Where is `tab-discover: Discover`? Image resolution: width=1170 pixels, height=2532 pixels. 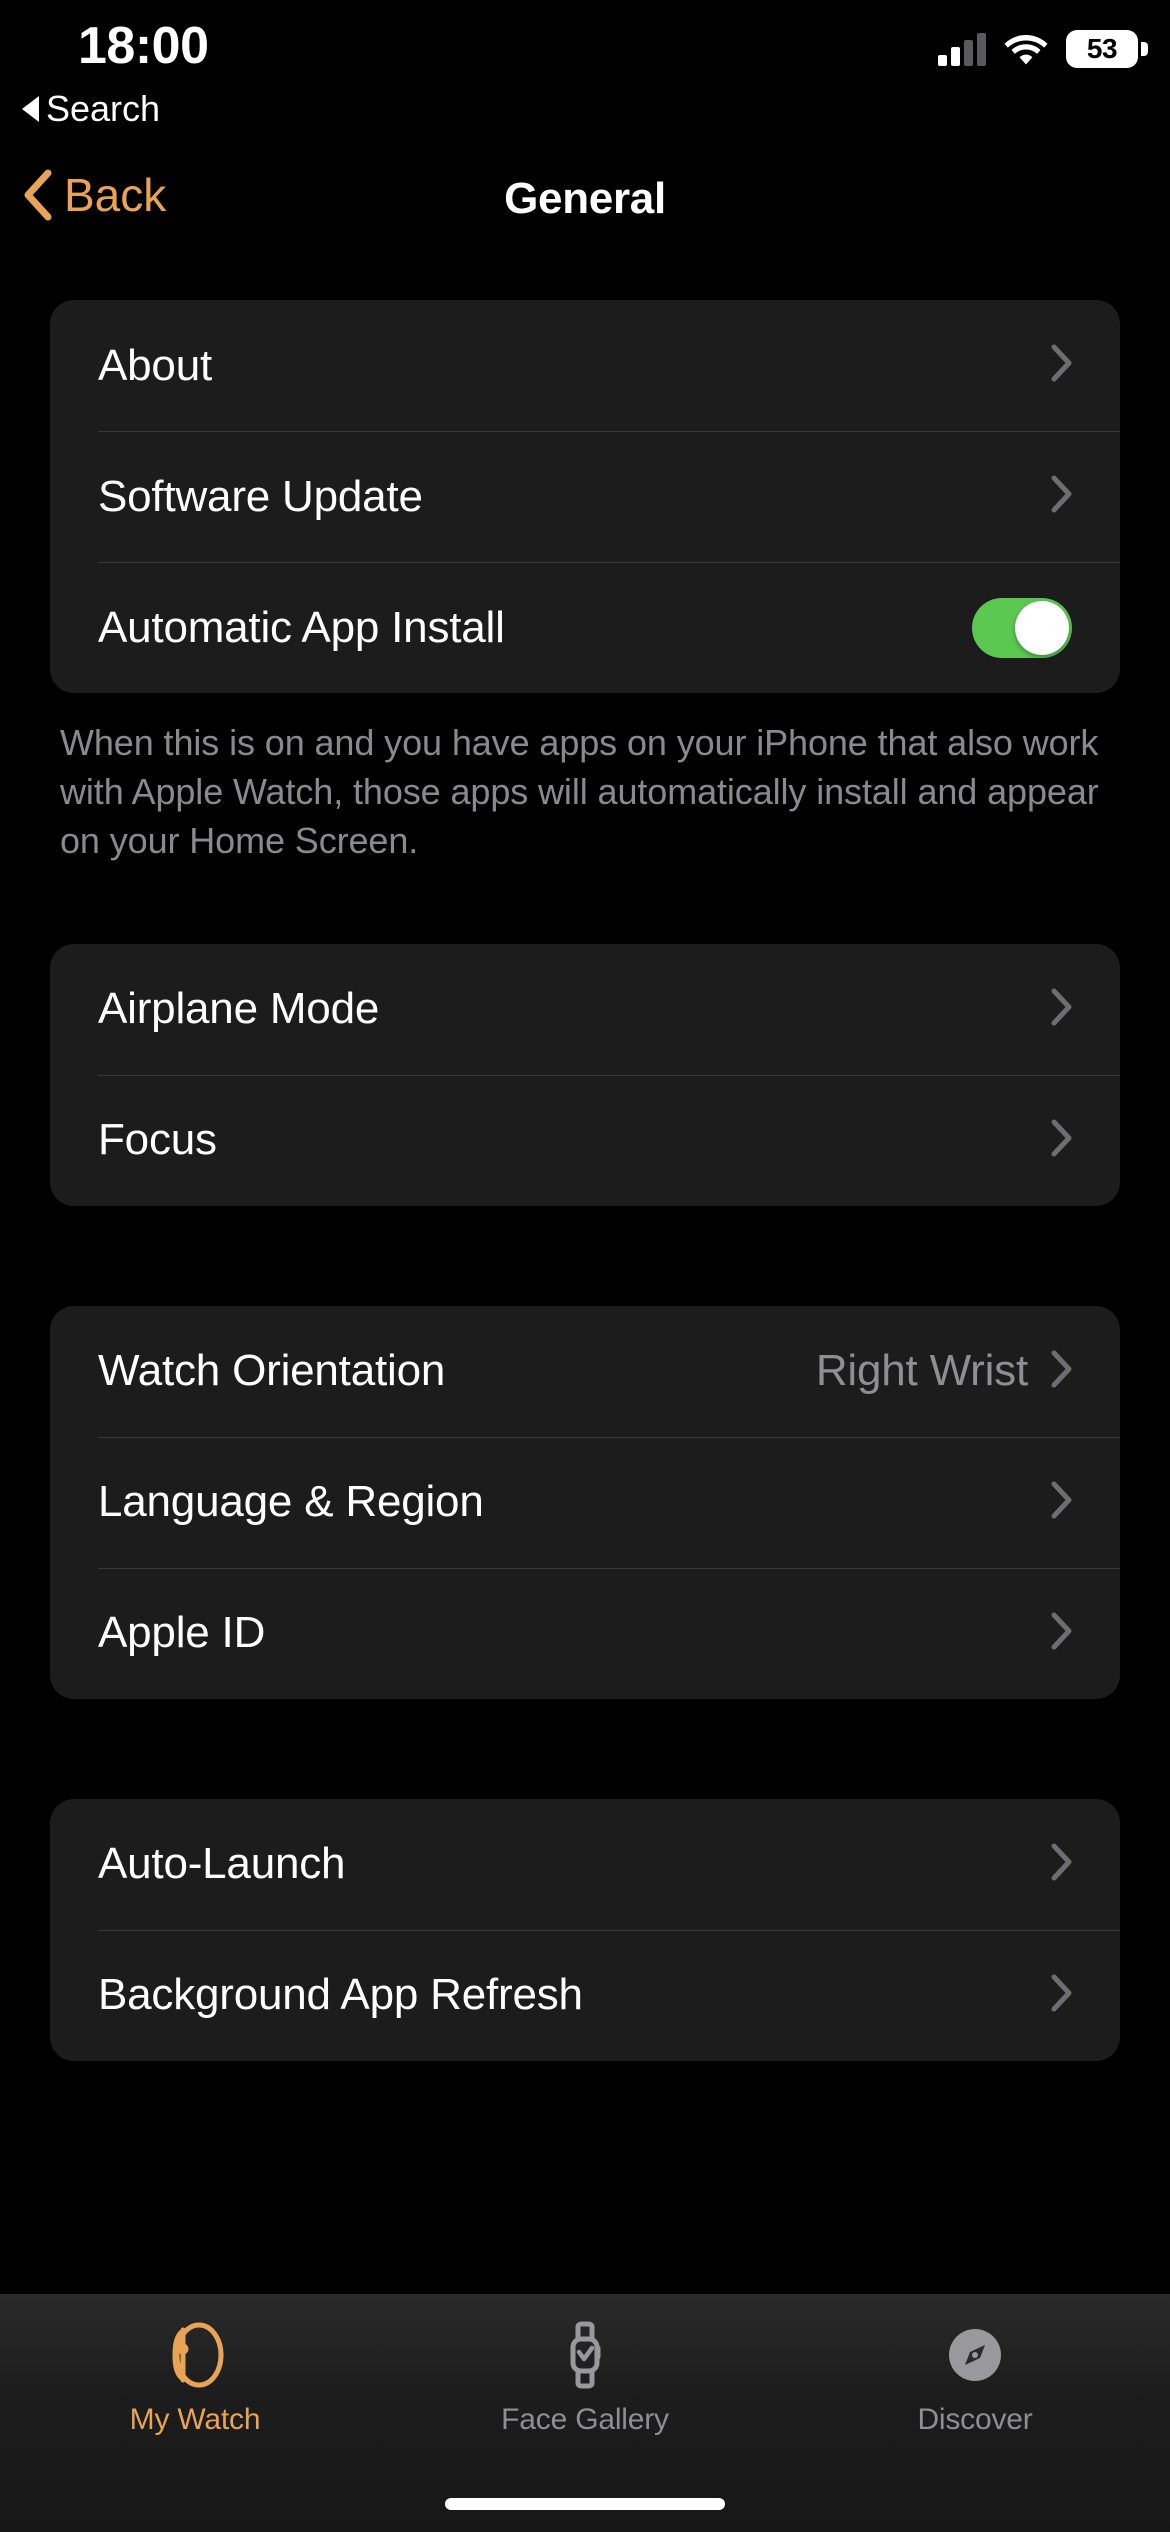
tab-discover: Discover is located at coordinates (975, 2366).